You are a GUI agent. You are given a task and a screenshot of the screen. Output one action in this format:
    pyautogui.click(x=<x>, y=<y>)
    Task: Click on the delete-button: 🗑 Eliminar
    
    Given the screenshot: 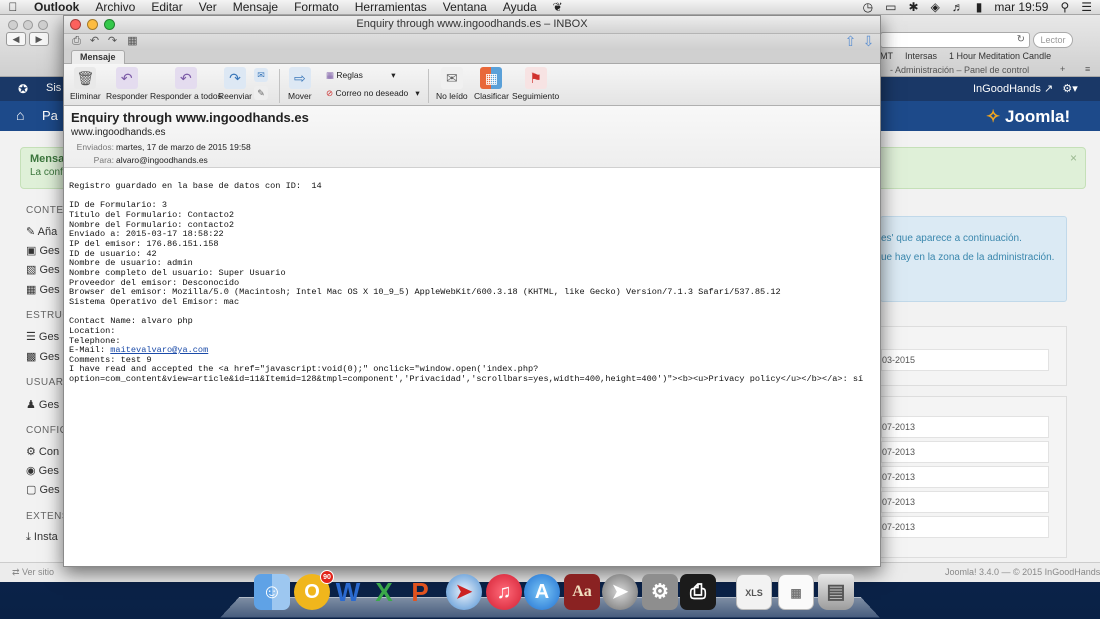 What is the action you would take?
    pyautogui.click(x=85, y=84)
    